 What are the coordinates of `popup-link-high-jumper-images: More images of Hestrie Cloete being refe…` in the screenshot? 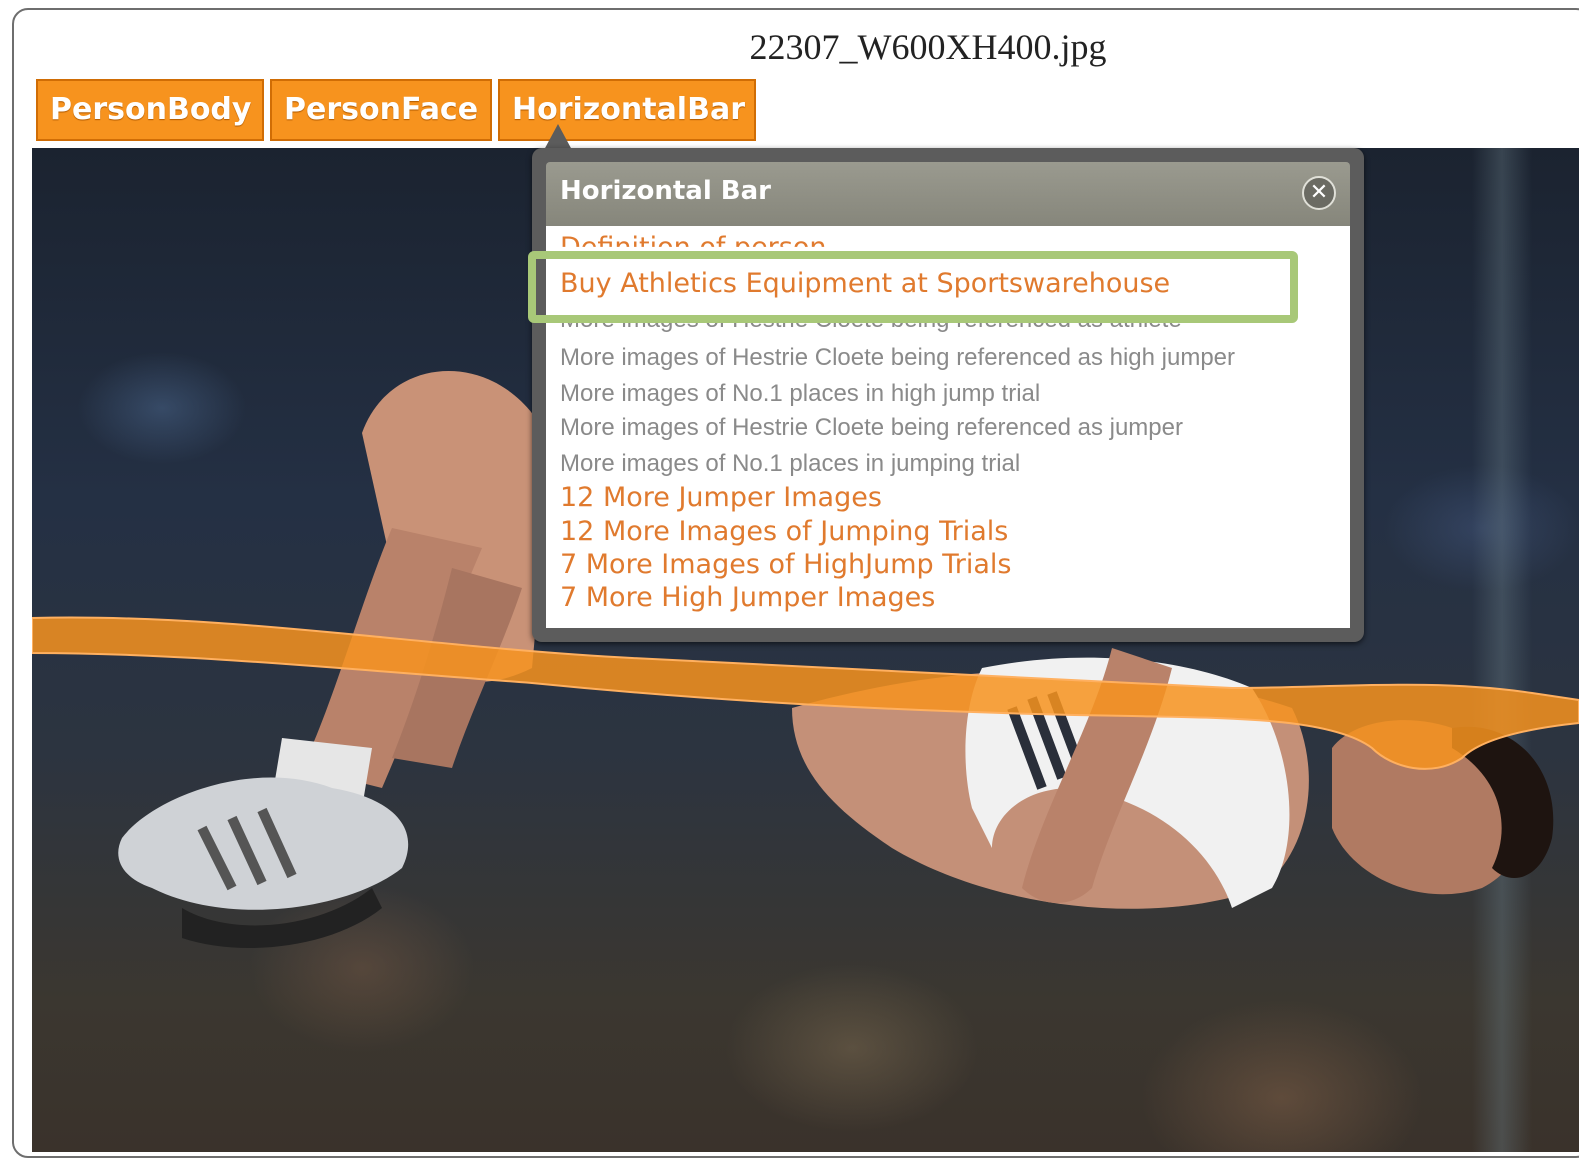 It's located at (897, 358).